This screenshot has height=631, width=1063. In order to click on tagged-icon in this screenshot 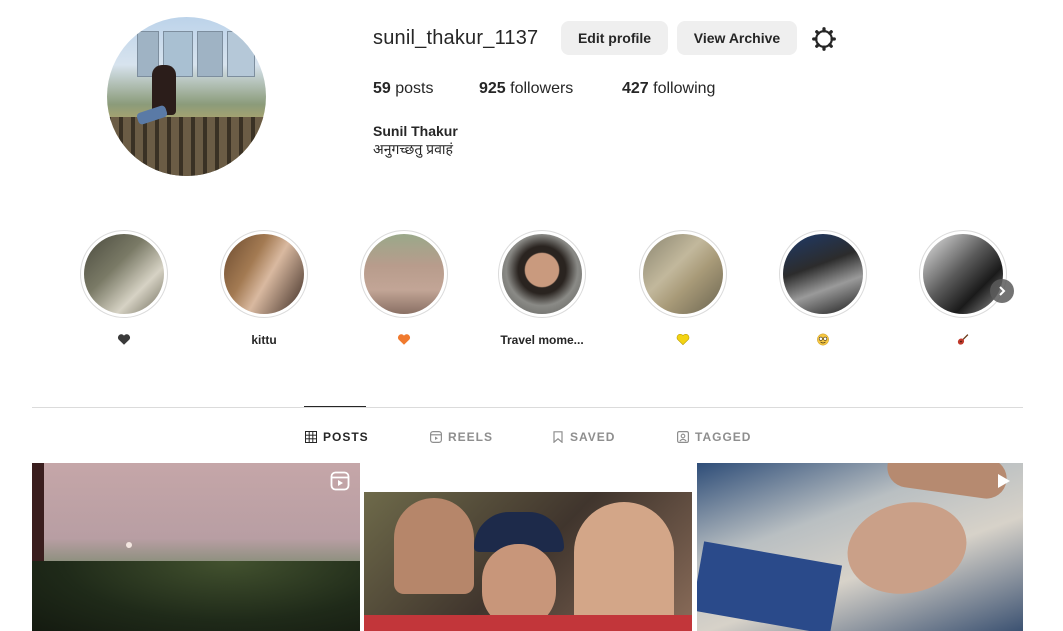, I will do `click(683, 437)`.